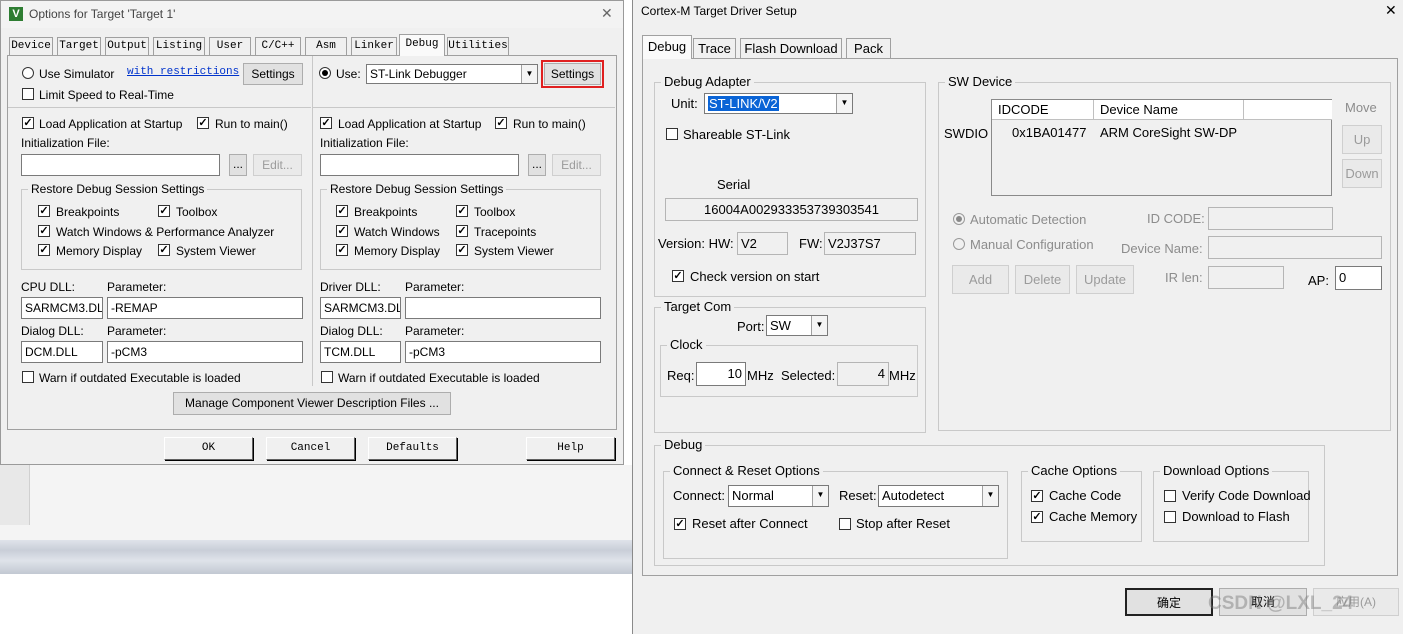 Image resolution: width=1403 pixels, height=634 pixels. I want to click on rtab-trace: Trace, so click(714, 48).